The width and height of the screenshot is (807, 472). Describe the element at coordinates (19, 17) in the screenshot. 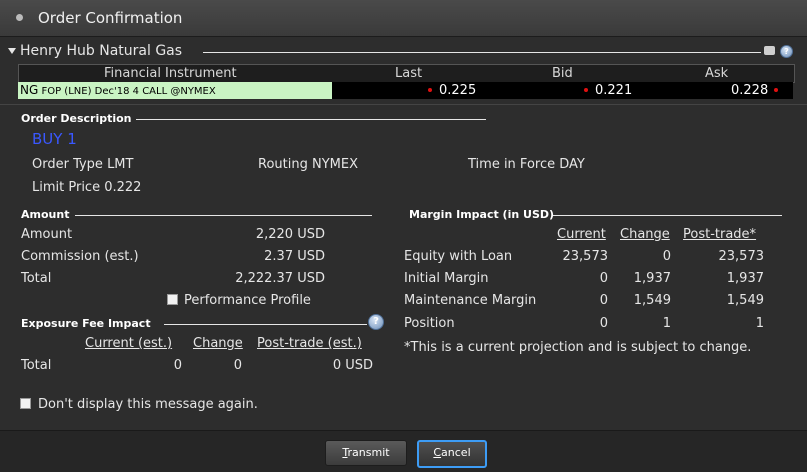

I see `window-menu-icon` at that location.